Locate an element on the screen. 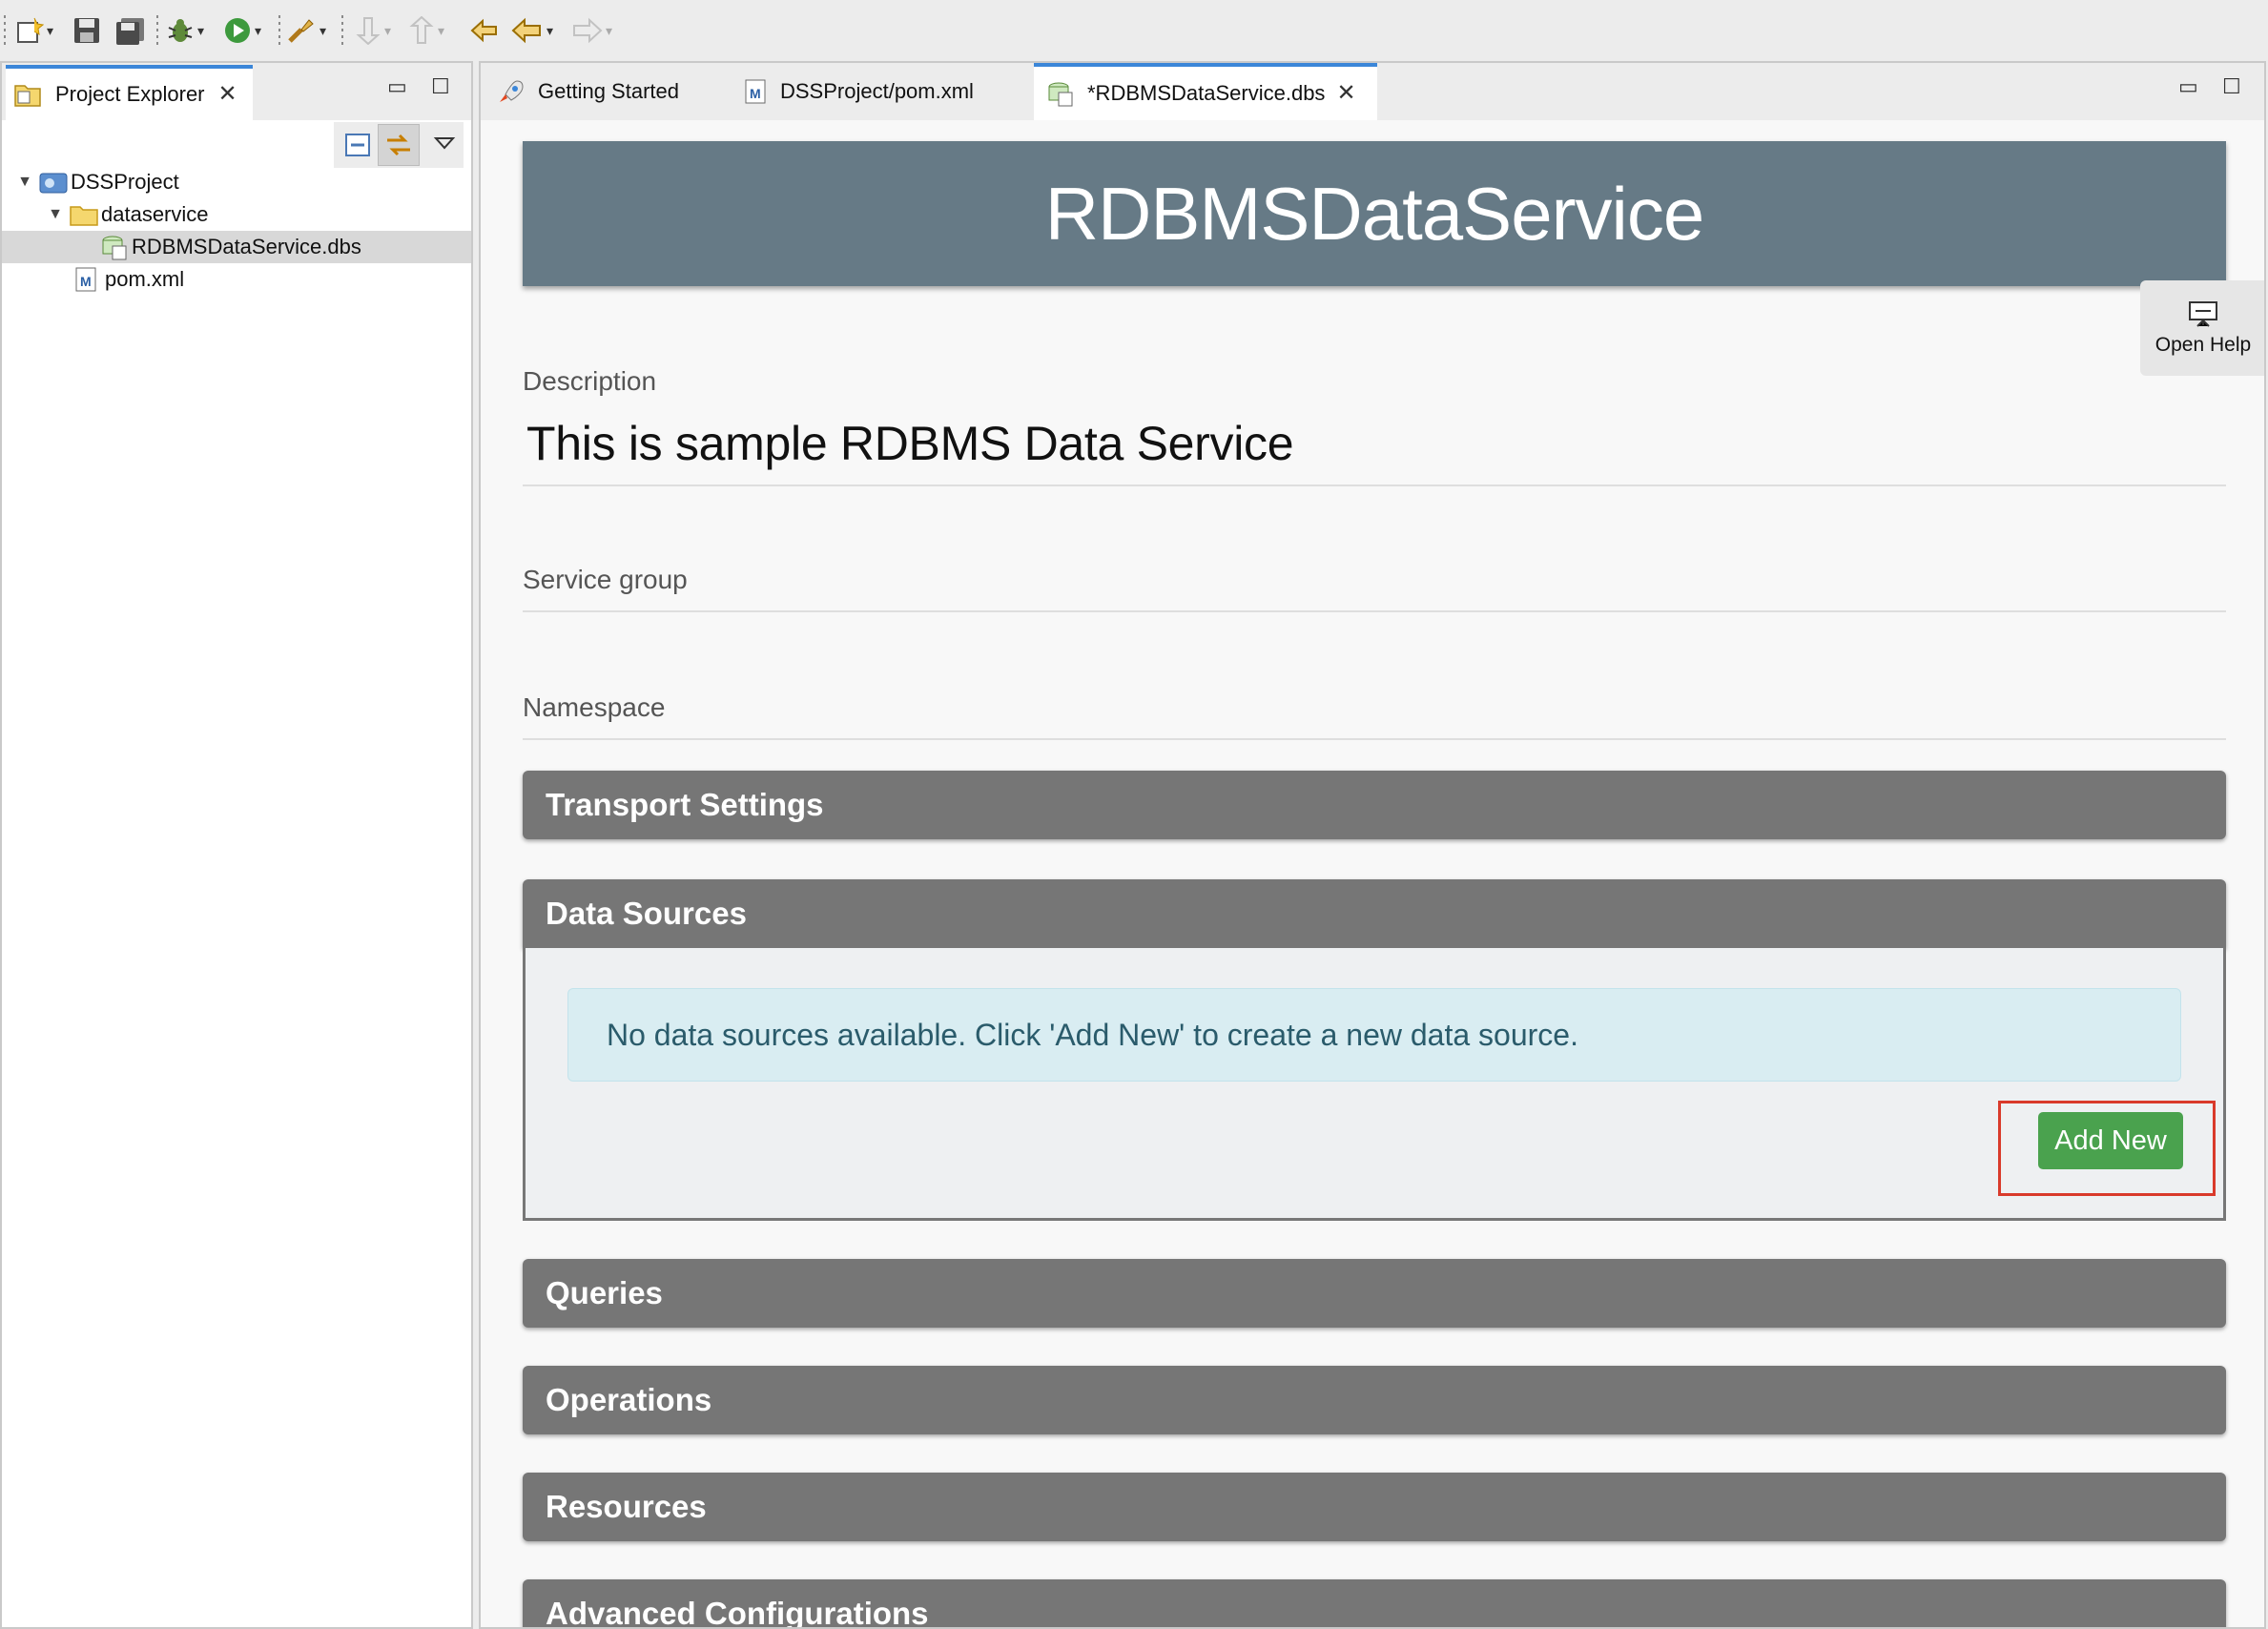 The width and height of the screenshot is (2268, 1629). transport-settings-section: Transport Settings is located at coordinates (1374, 805).